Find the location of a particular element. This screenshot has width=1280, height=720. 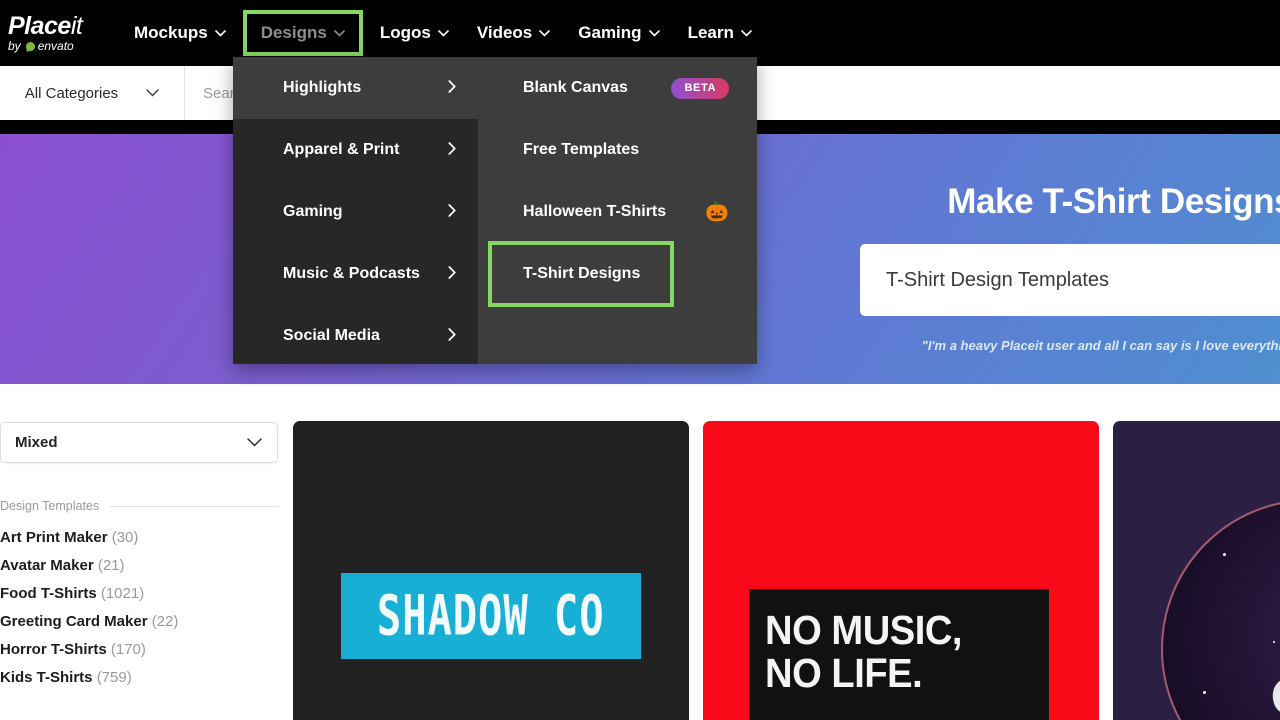

category-label: Horror T-Shirts is located at coordinates (53, 649).